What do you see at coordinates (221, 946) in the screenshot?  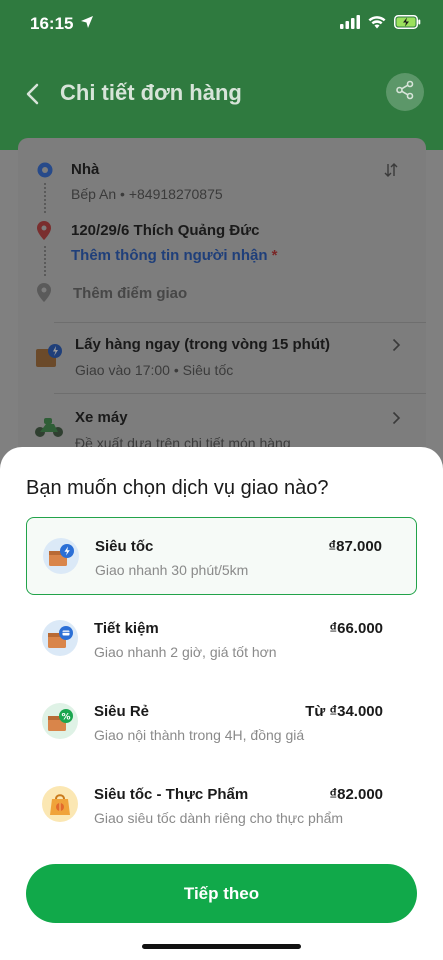 I see `home-indicator` at bounding box center [221, 946].